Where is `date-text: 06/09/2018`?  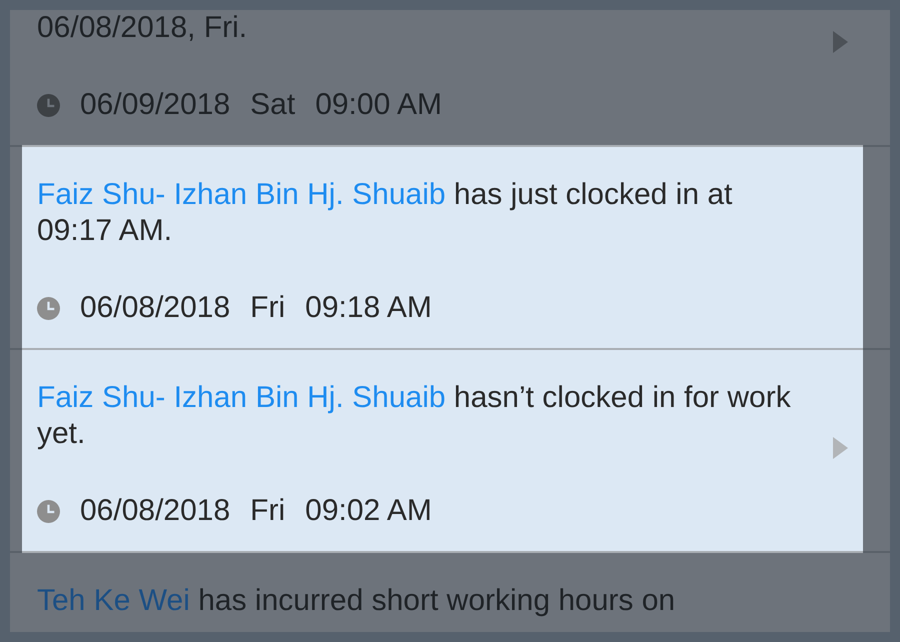
date-text: 06/09/2018 is located at coordinates (155, 105).